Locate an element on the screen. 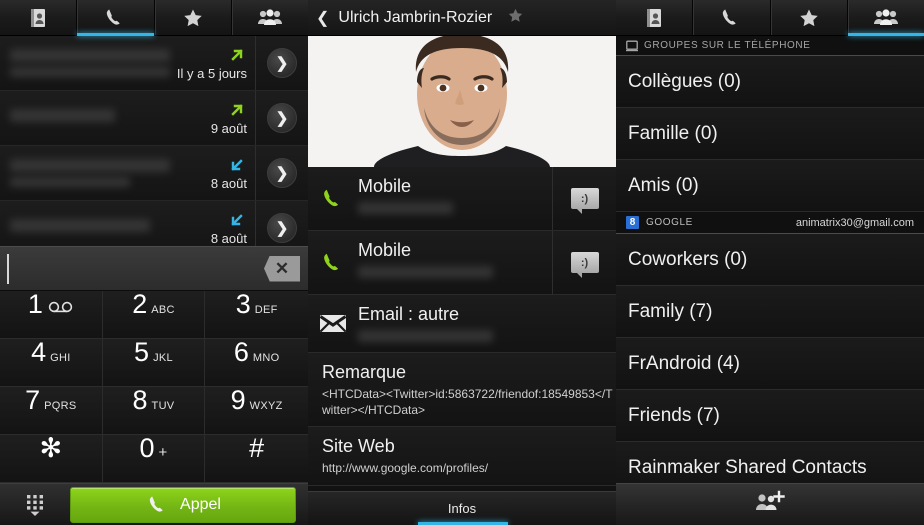 This screenshot has height=525, width=924. sms-icon: :) is located at coordinates (584, 201).